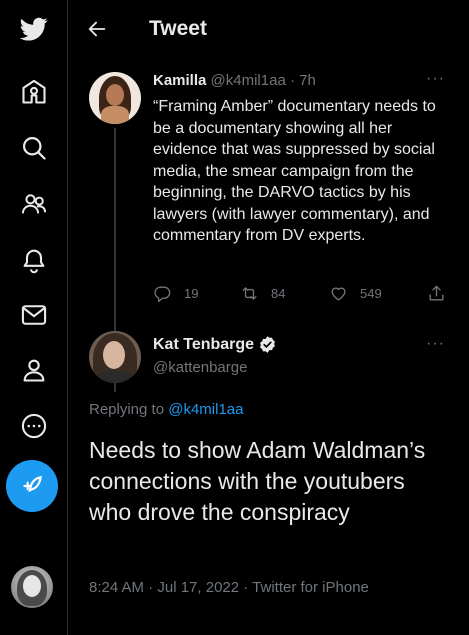  What do you see at coordinates (34, 29) in the screenshot?
I see `twitter-logo-icon` at bounding box center [34, 29].